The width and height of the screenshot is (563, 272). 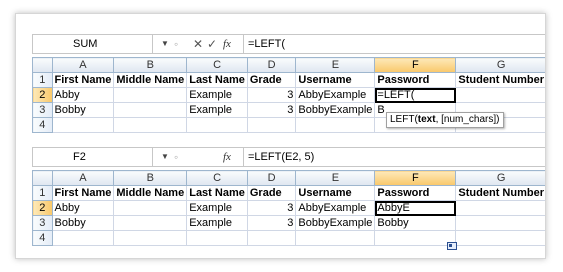 What do you see at coordinates (415, 95) in the screenshot?
I see `active-cell-editing: =LEFT(` at bounding box center [415, 95].